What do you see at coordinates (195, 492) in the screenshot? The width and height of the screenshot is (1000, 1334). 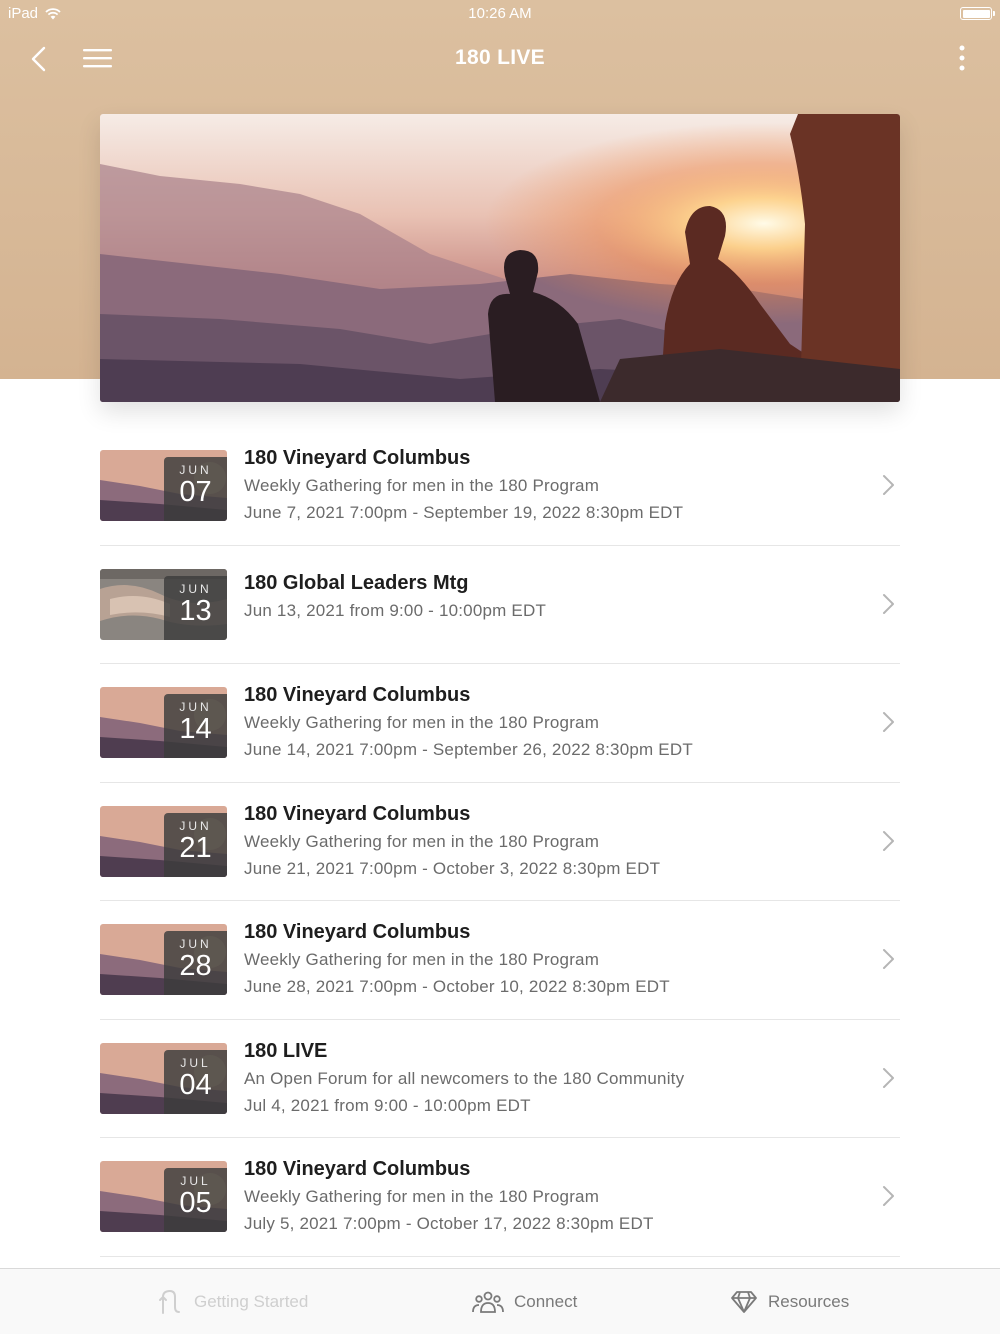 I see `date-day: 07` at bounding box center [195, 492].